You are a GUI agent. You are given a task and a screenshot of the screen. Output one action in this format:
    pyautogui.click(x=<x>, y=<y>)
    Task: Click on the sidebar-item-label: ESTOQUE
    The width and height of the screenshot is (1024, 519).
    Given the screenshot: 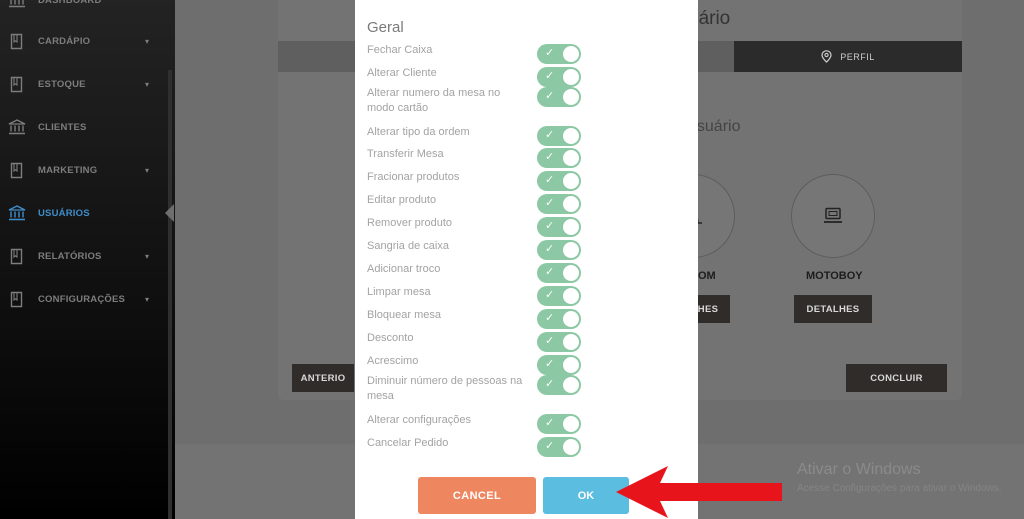 What is the action you would take?
    pyautogui.click(x=62, y=84)
    